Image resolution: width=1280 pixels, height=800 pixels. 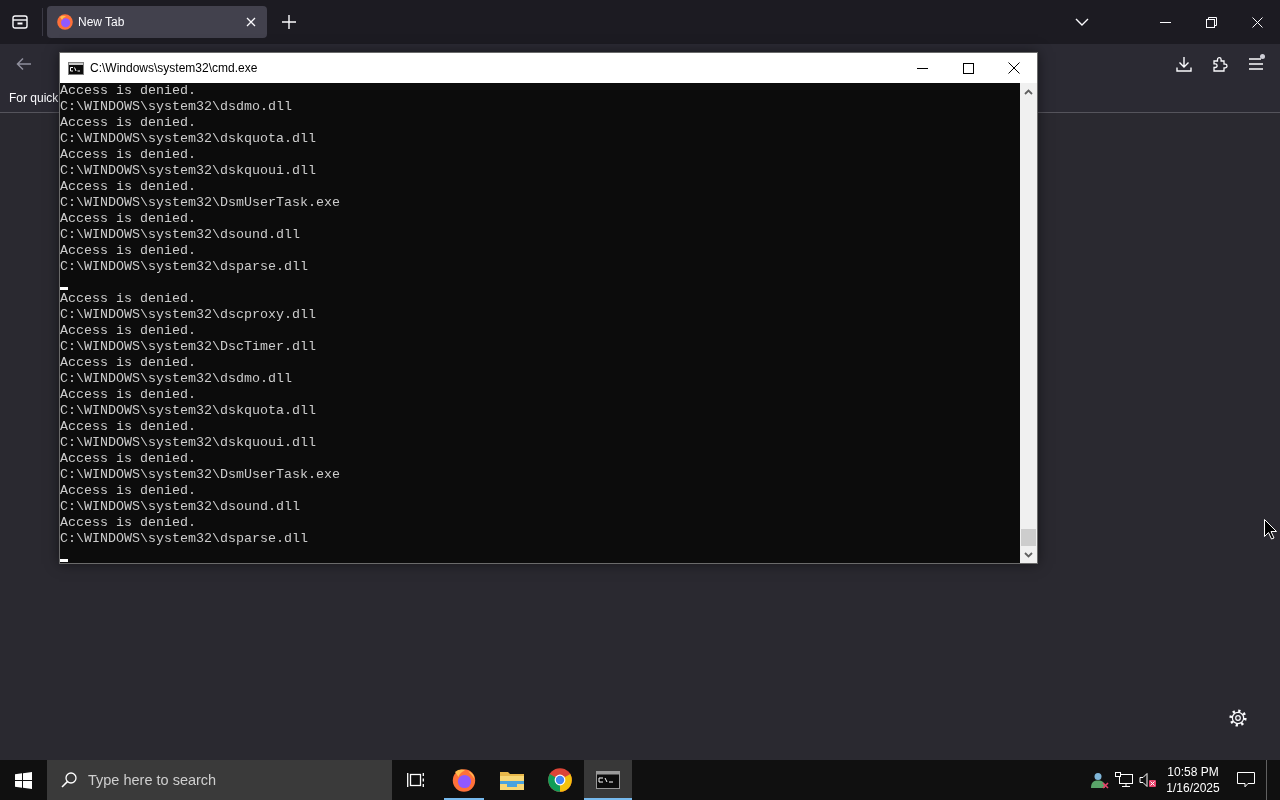 I want to click on window-title: C:\Windows\system32\cmd.exe, so click(x=174, y=68).